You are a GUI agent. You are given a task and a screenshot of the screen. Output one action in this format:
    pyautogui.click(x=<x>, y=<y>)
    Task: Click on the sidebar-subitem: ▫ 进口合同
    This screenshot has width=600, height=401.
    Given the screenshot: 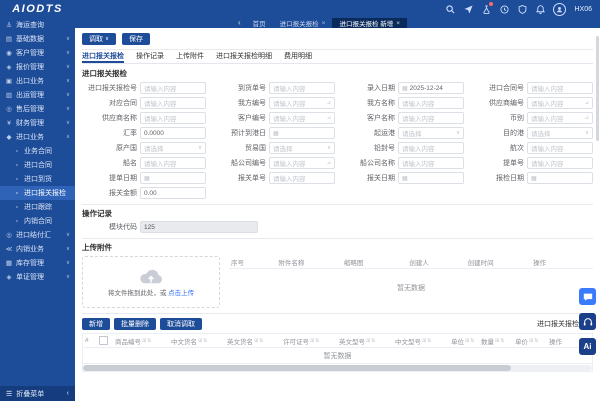 What is the action you would take?
    pyautogui.click(x=37, y=165)
    